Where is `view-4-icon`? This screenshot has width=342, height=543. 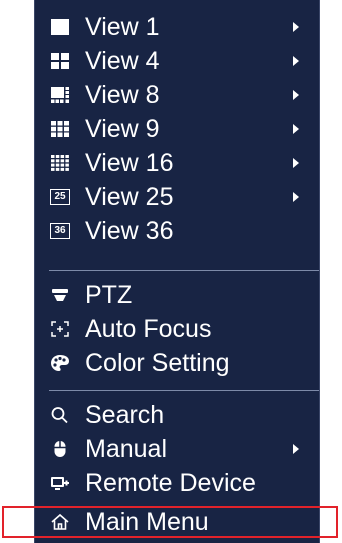
view-4-icon is located at coordinates (60, 61).